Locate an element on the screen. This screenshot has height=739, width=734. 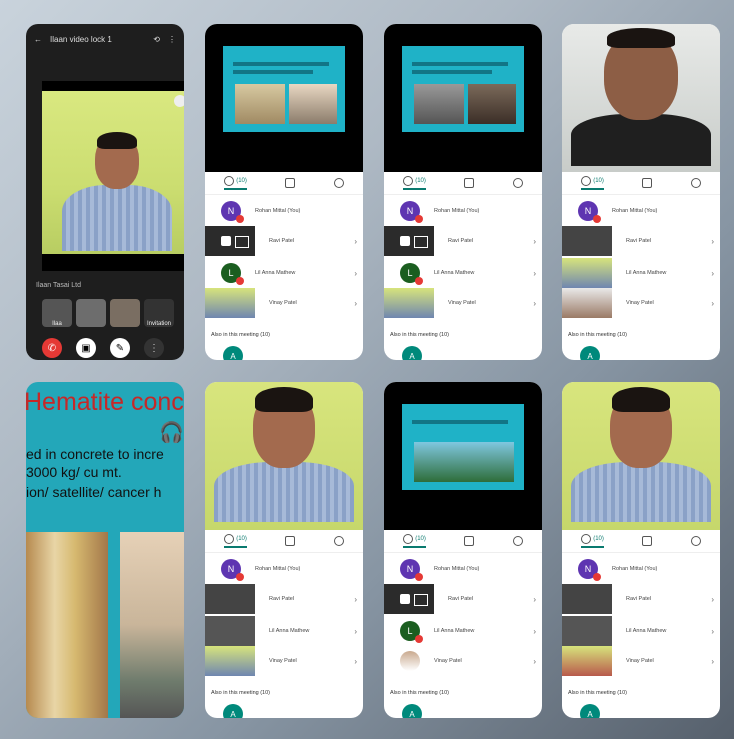
back-arrow-icon: ← is located at coordinates (38, 39).